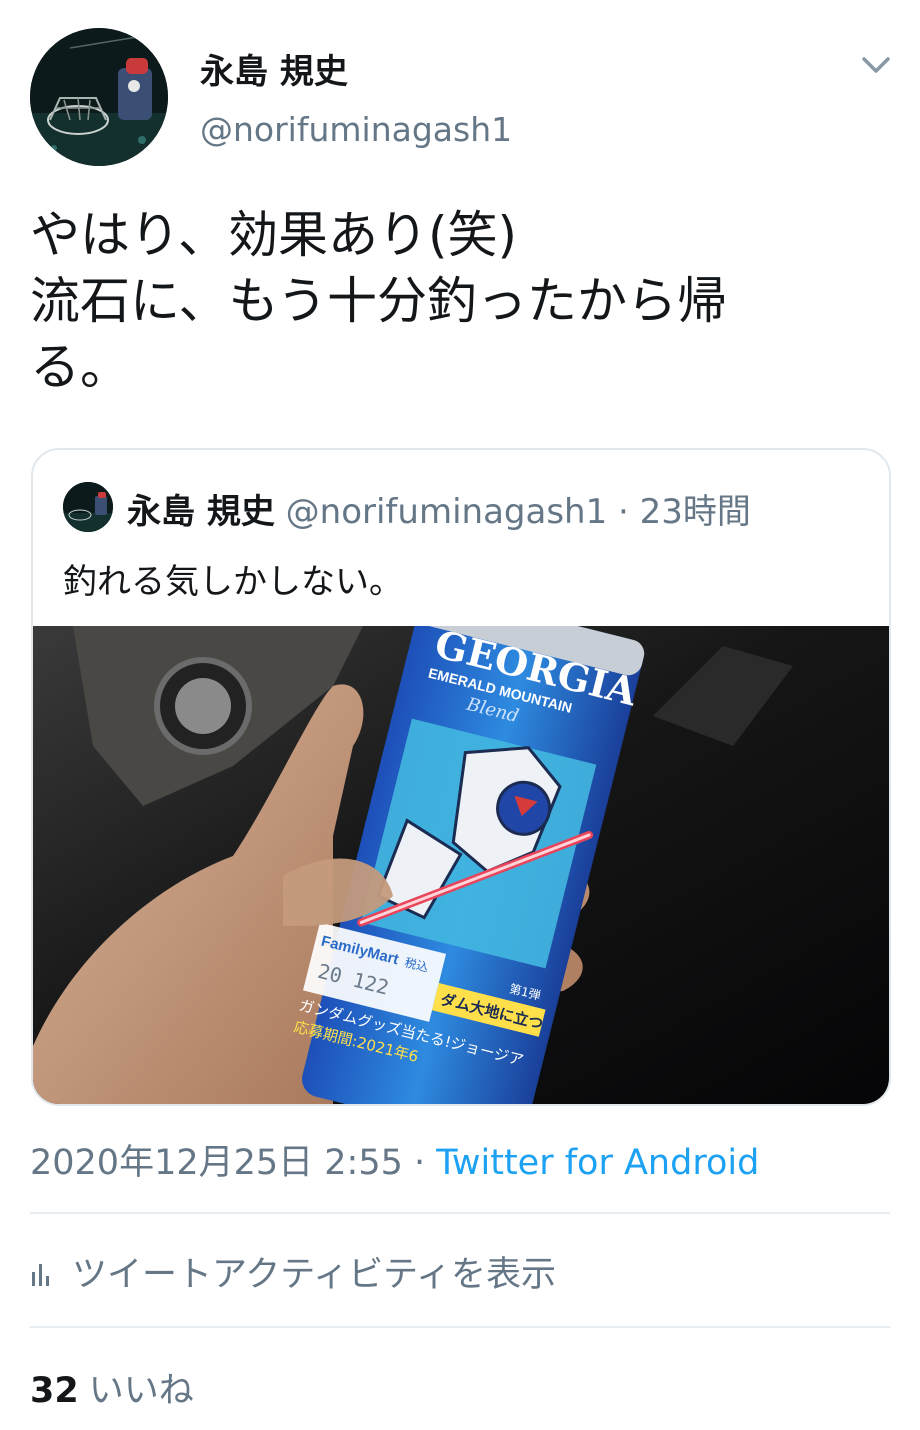  What do you see at coordinates (201, 512) in the screenshot?
I see `quoted-author-name: 永島 規史` at bounding box center [201, 512].